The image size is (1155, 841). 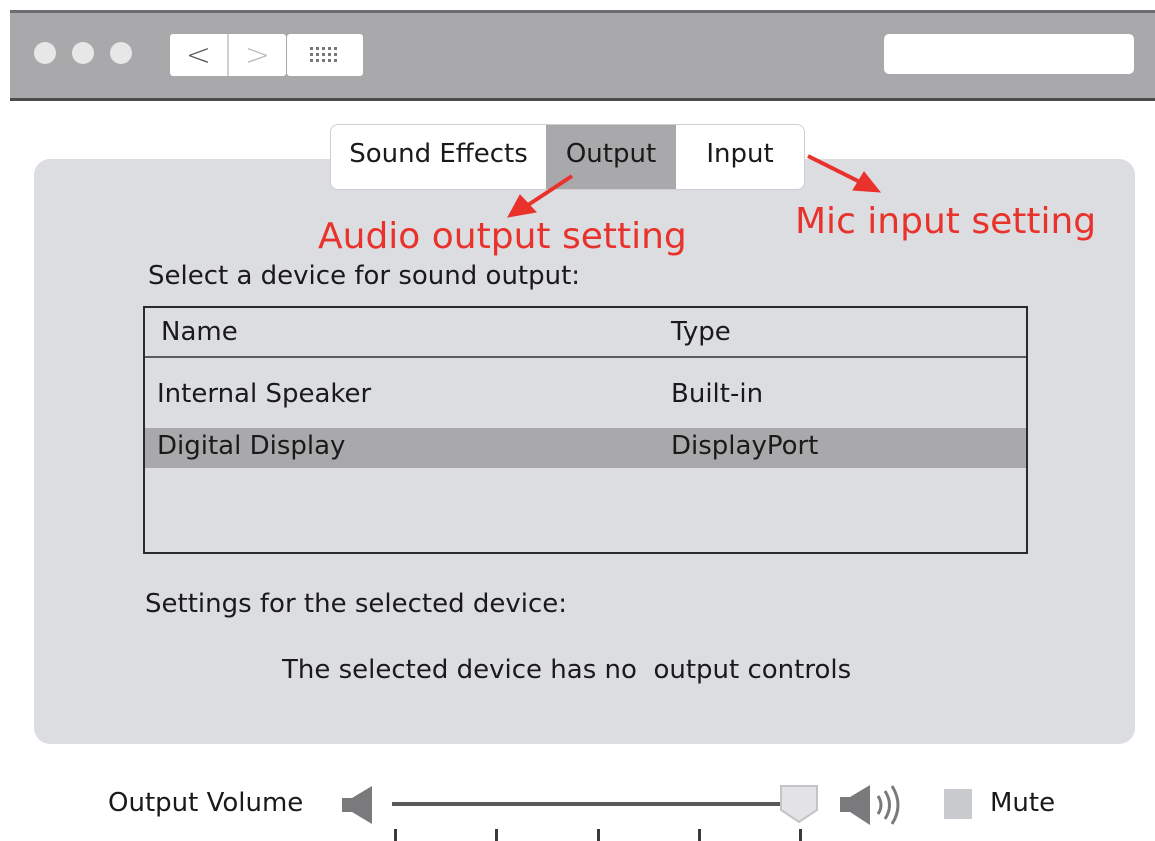 What do you see at coordinates (582, 55) in the screenshot?
I see `window-titlebar: < >` at bounding box center [582, 55].